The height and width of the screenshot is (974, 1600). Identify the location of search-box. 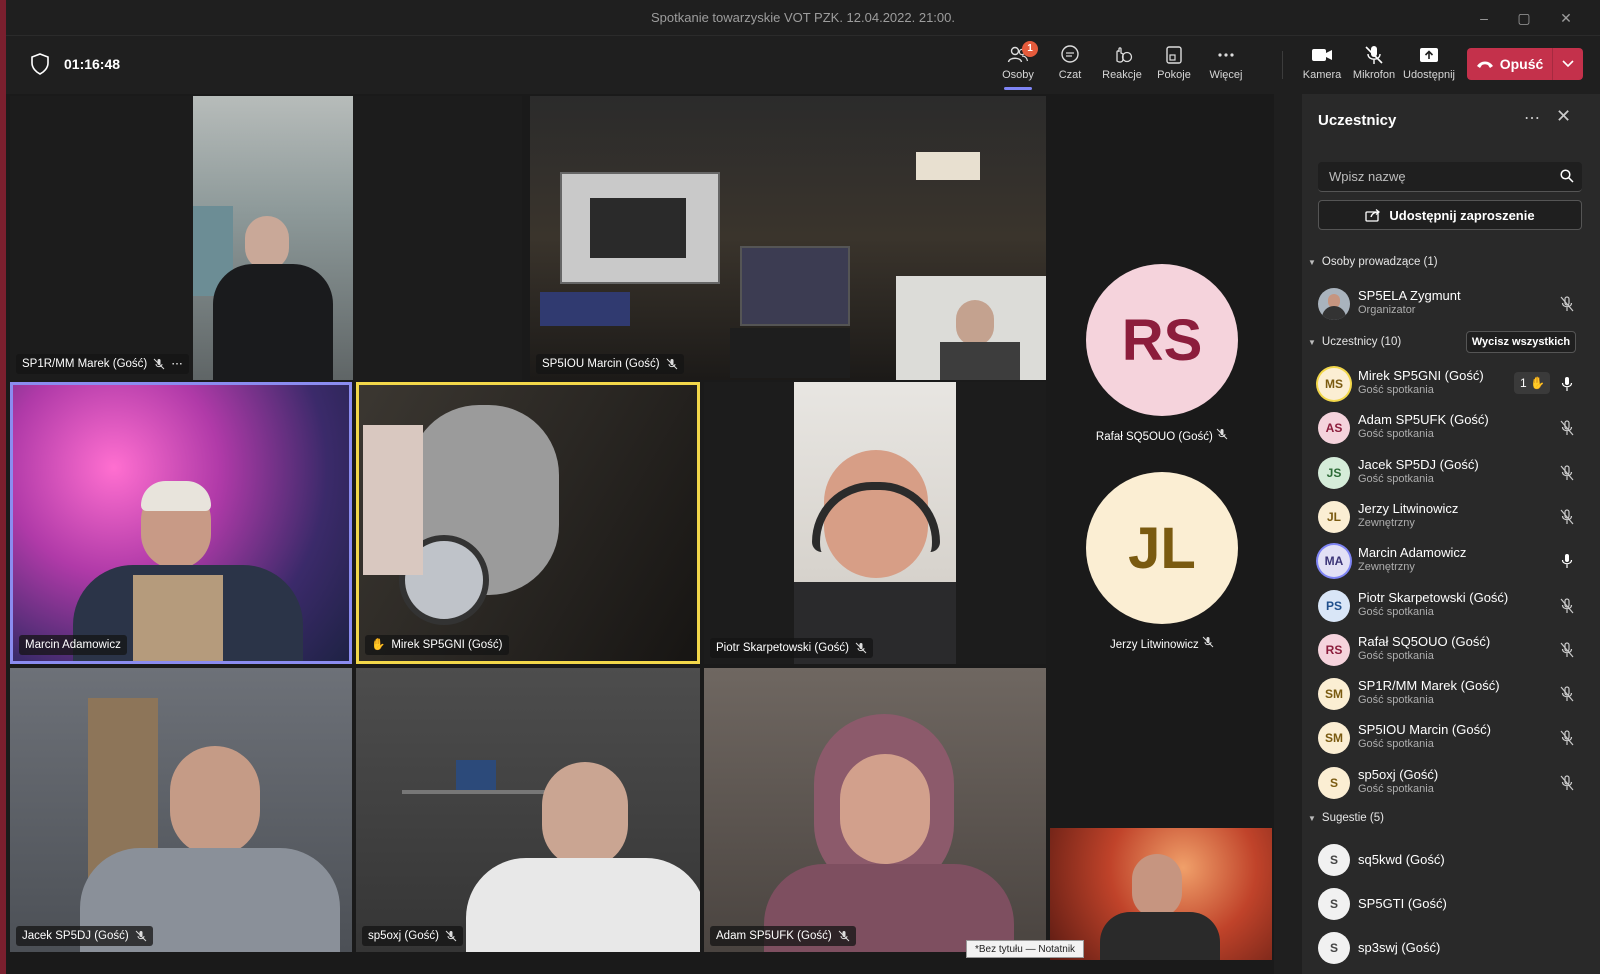
(1450, 177).